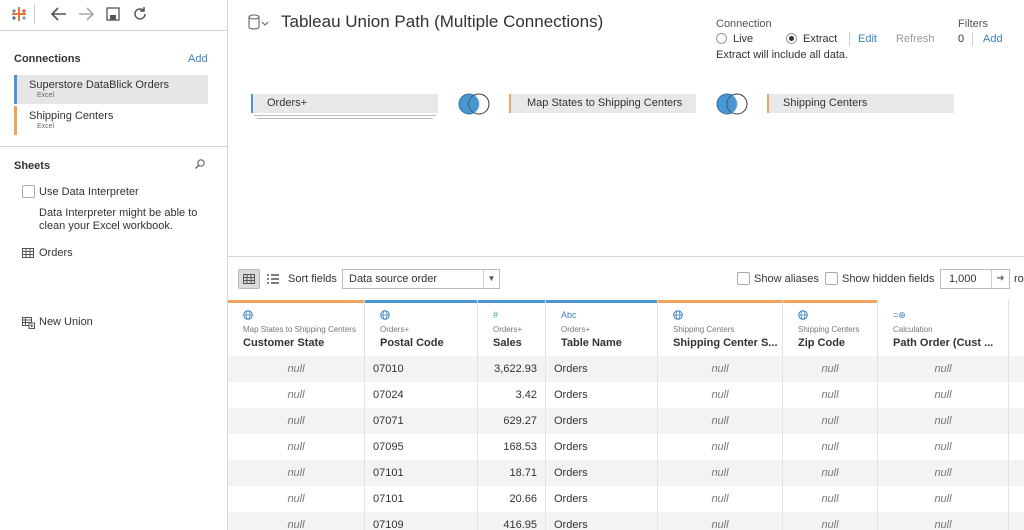 The image size is (1024, 530). I want to click on table-cell: 3,622.93, so click(512, 369).